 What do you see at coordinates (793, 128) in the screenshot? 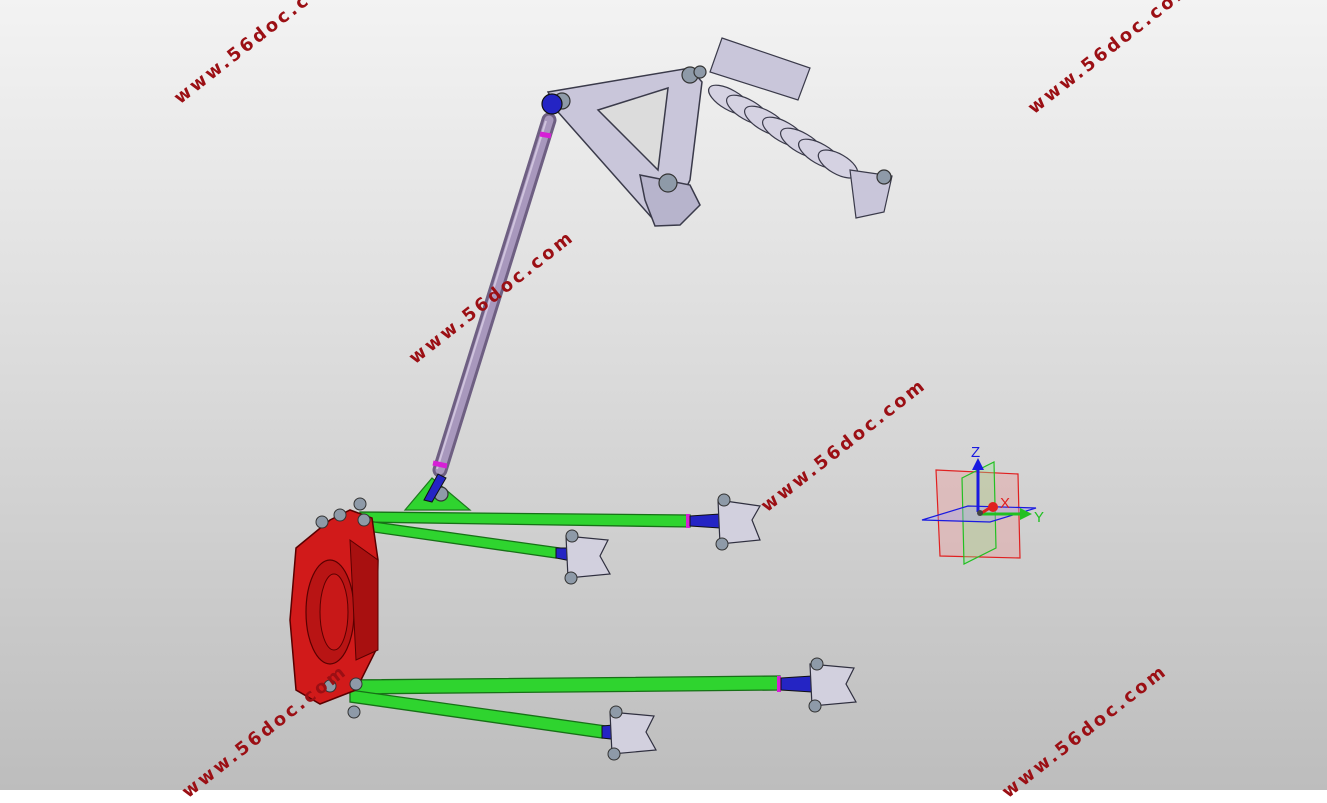
I see `coilover-damper` at bounding box center [793, 128].